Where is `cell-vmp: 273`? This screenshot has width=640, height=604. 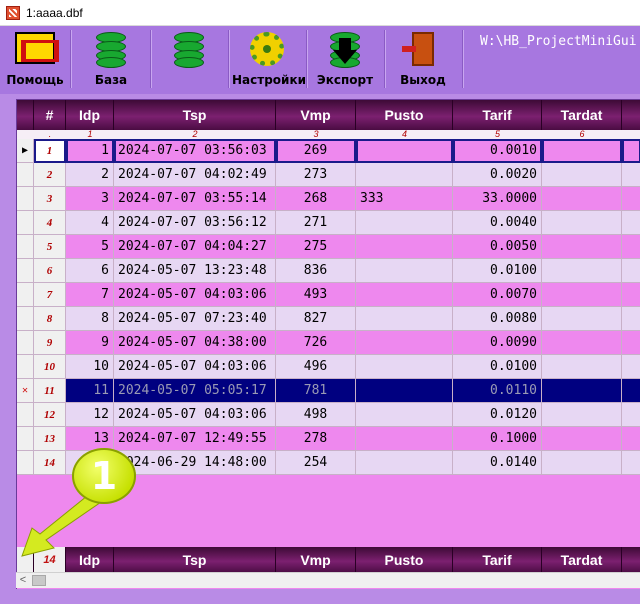
cell-vmp: 273 is located at coordinates (316, 175).